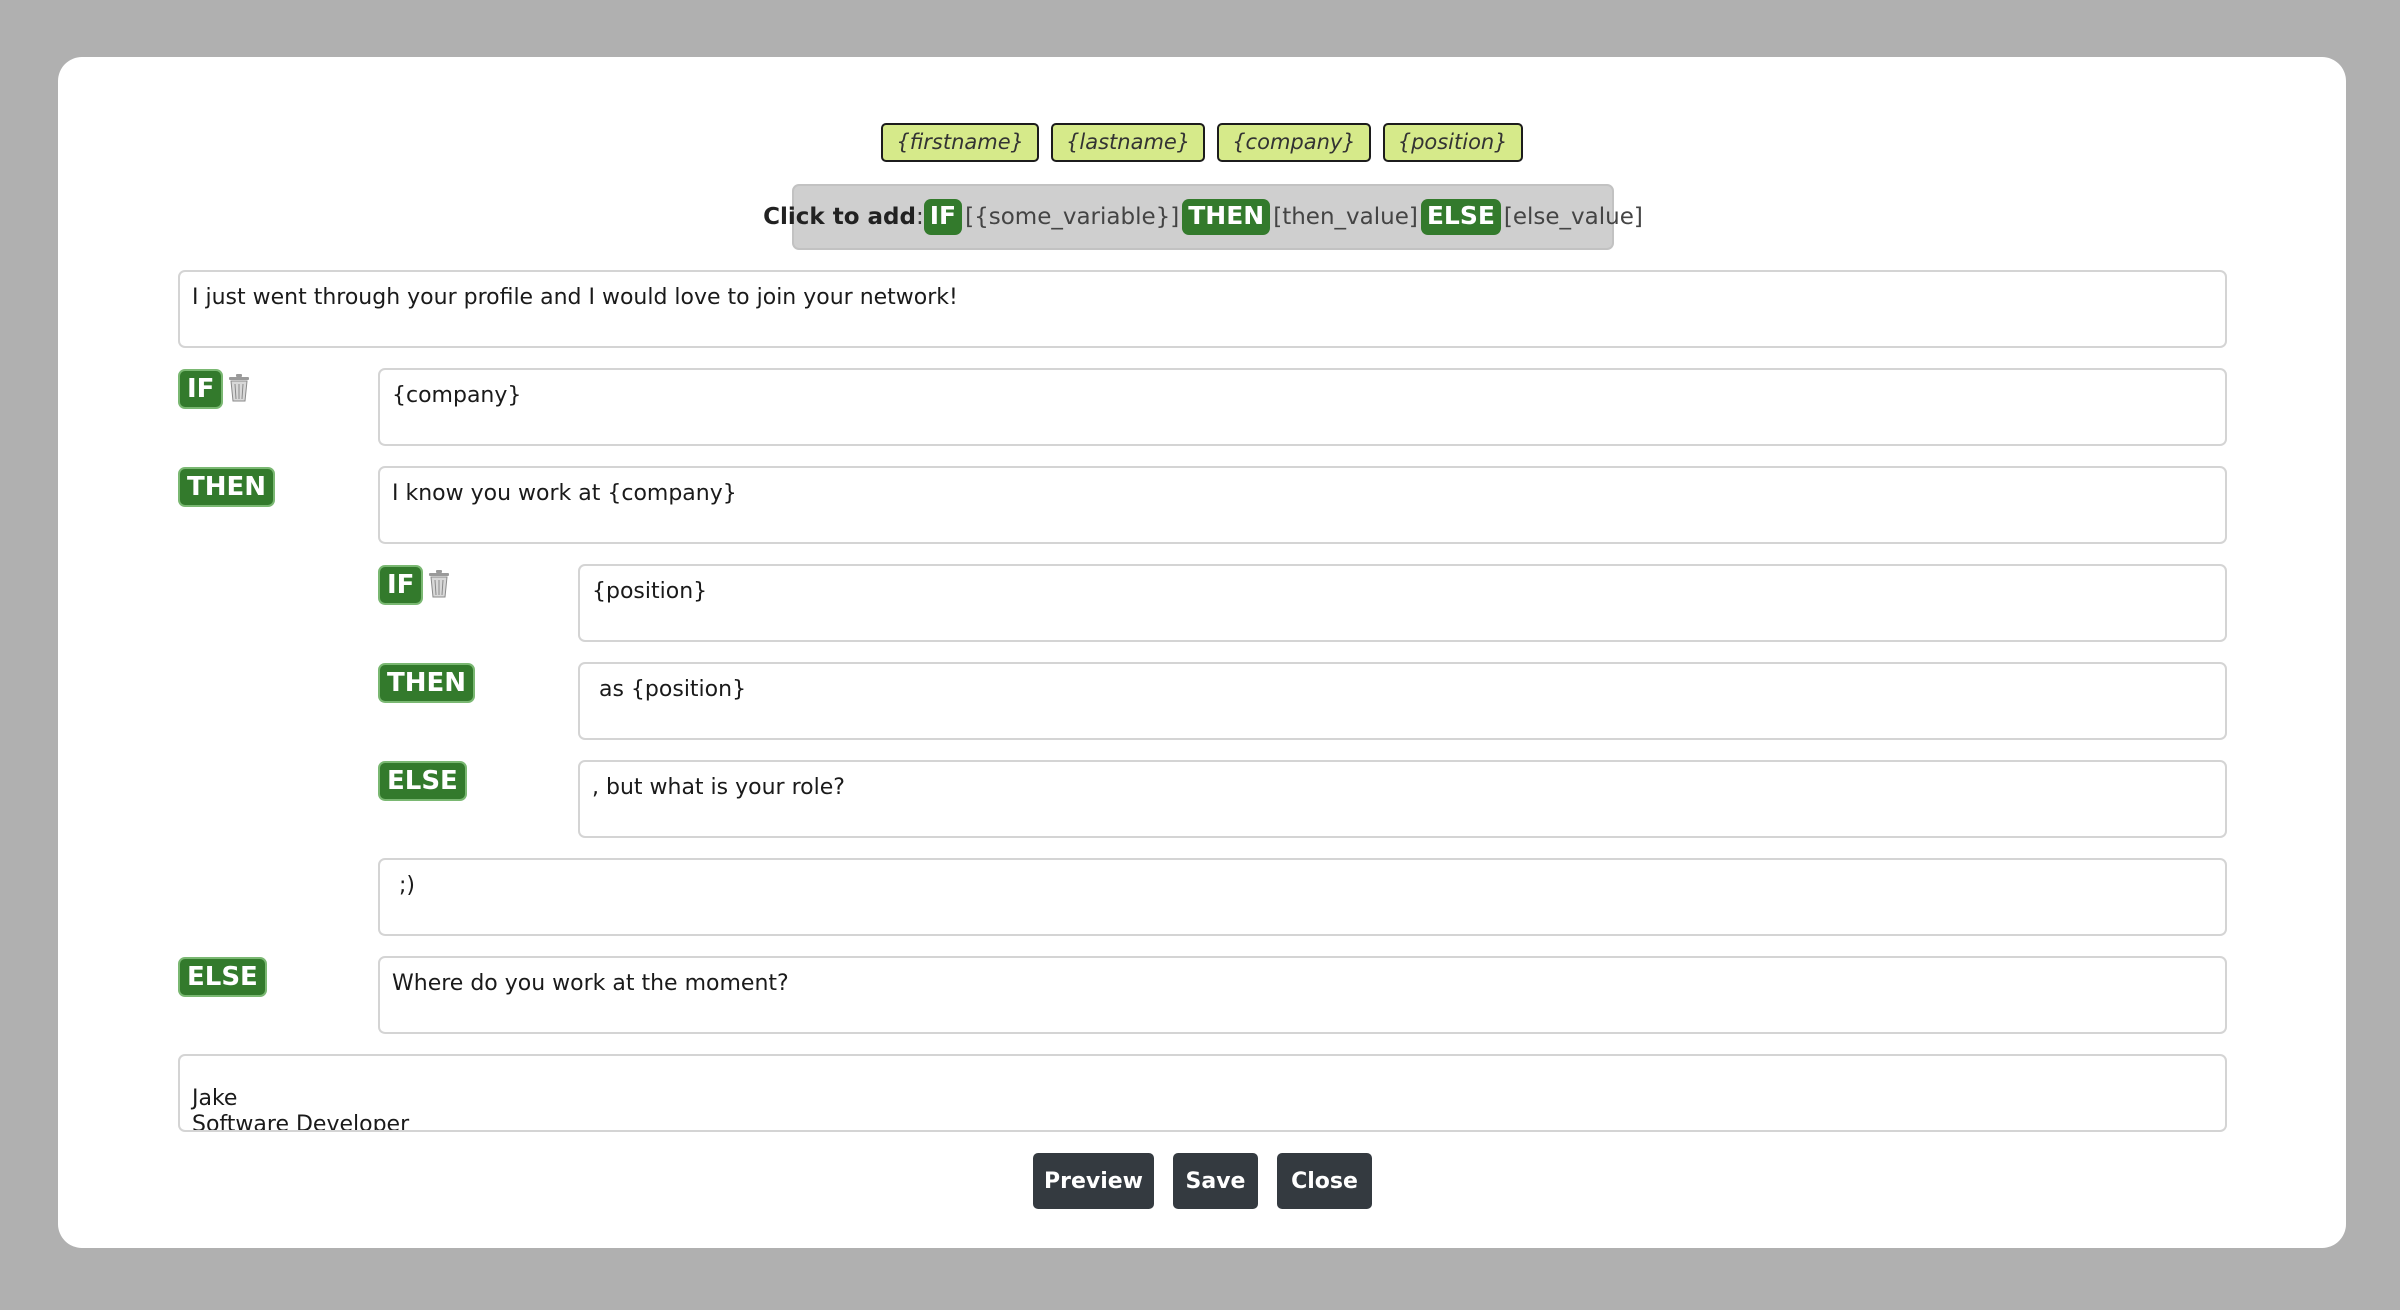  What do you see at coordinates (239, 388) in the screenshot?
I see `outer-if-delete-trash-icon` at bounding box center [239, 388].